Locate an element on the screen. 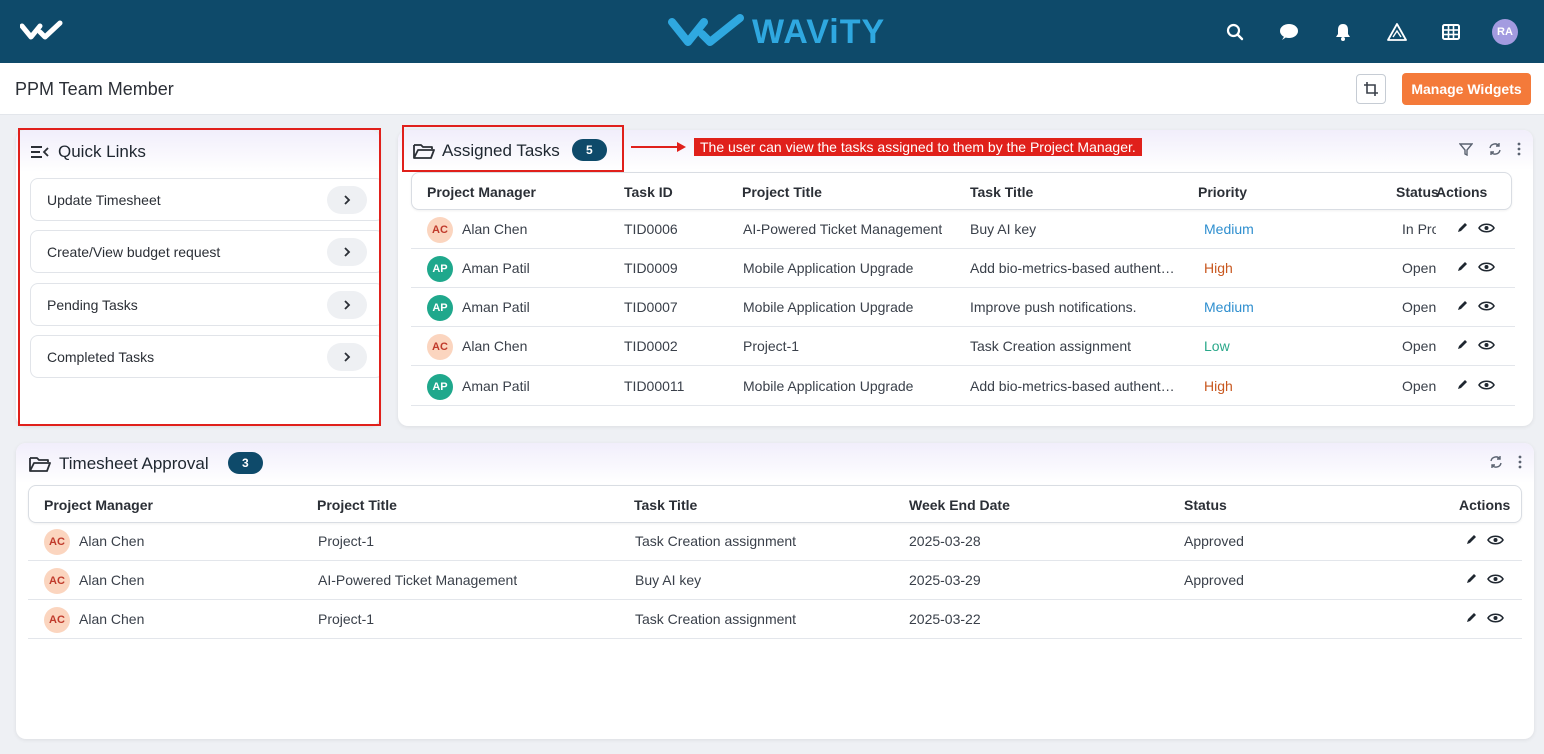 This screenshot has width=1544, height=754. assigned-tasks-title: Assigned Tasks is located at coordinates (501, 150).